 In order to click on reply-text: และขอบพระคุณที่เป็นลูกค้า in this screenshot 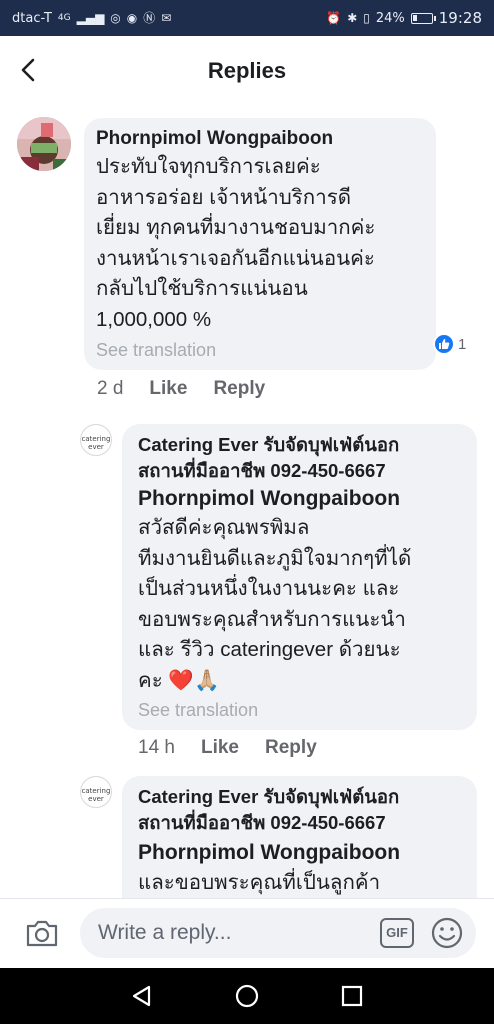, I will do `click(303, 883)`.